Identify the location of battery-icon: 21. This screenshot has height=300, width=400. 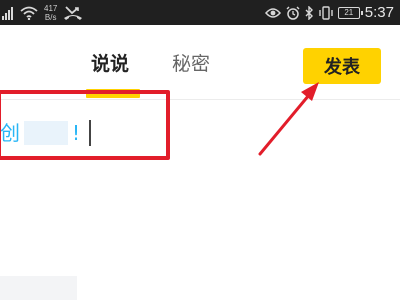
(350, 12).